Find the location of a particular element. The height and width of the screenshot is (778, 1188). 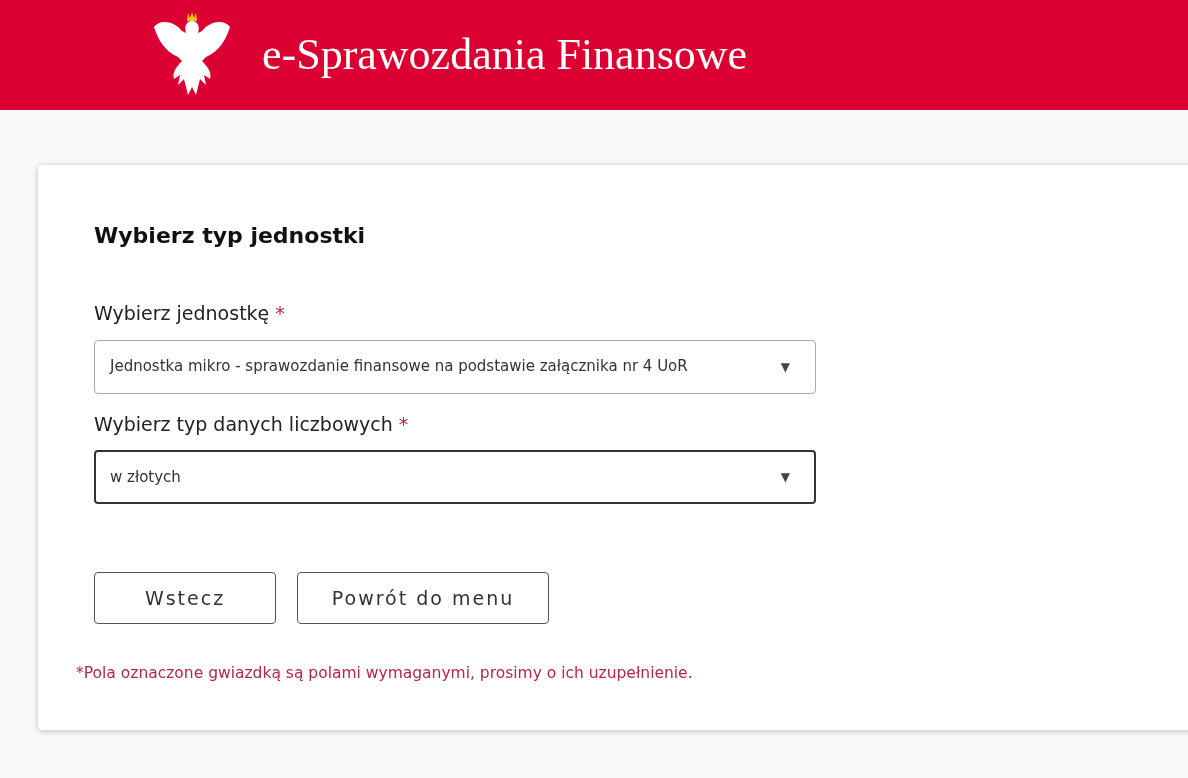

site-title: e-Sprawozdania Finansowe is located at coordinates (505, 55).